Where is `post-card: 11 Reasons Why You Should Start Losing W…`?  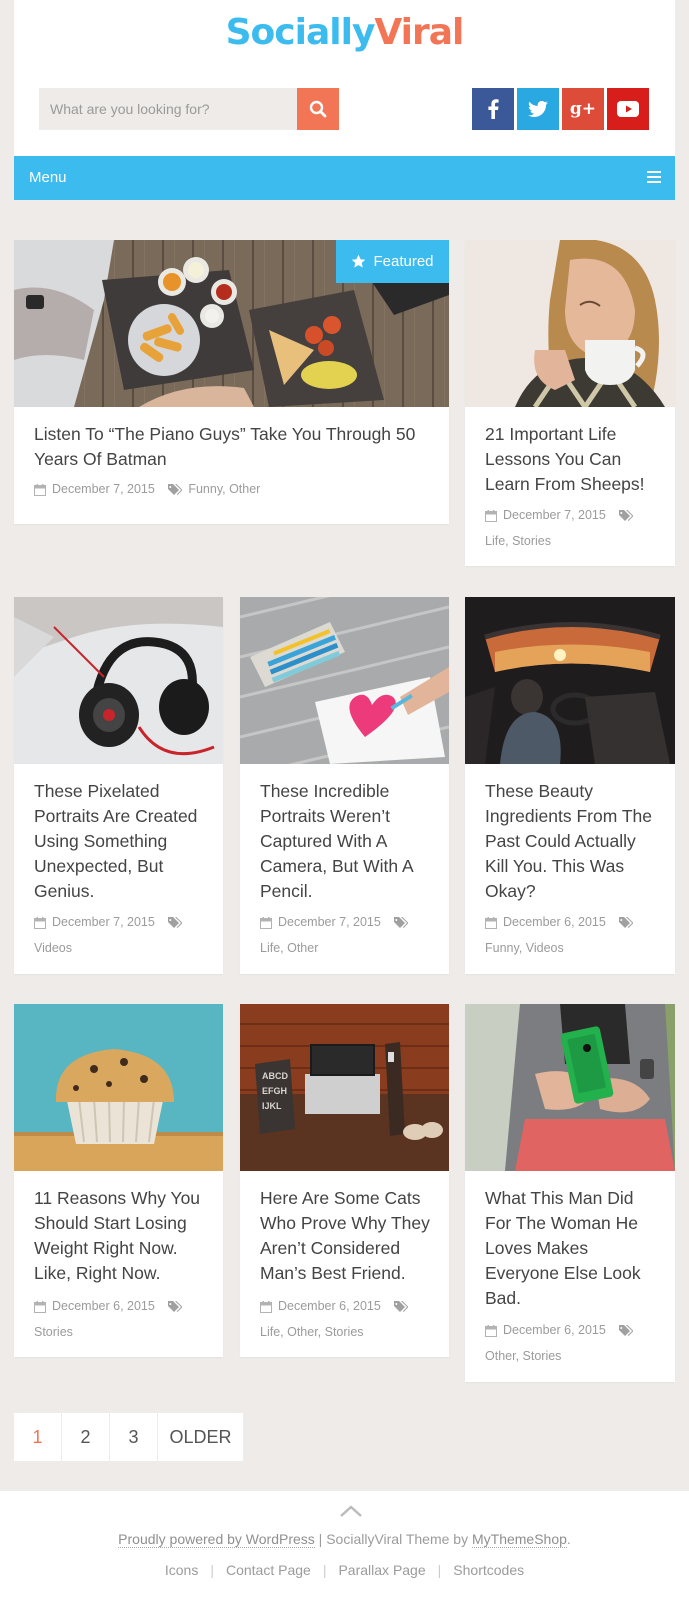 post-card: 11 Reasons Why You Should Start Losing W… is located at coordinates (118, 1180).